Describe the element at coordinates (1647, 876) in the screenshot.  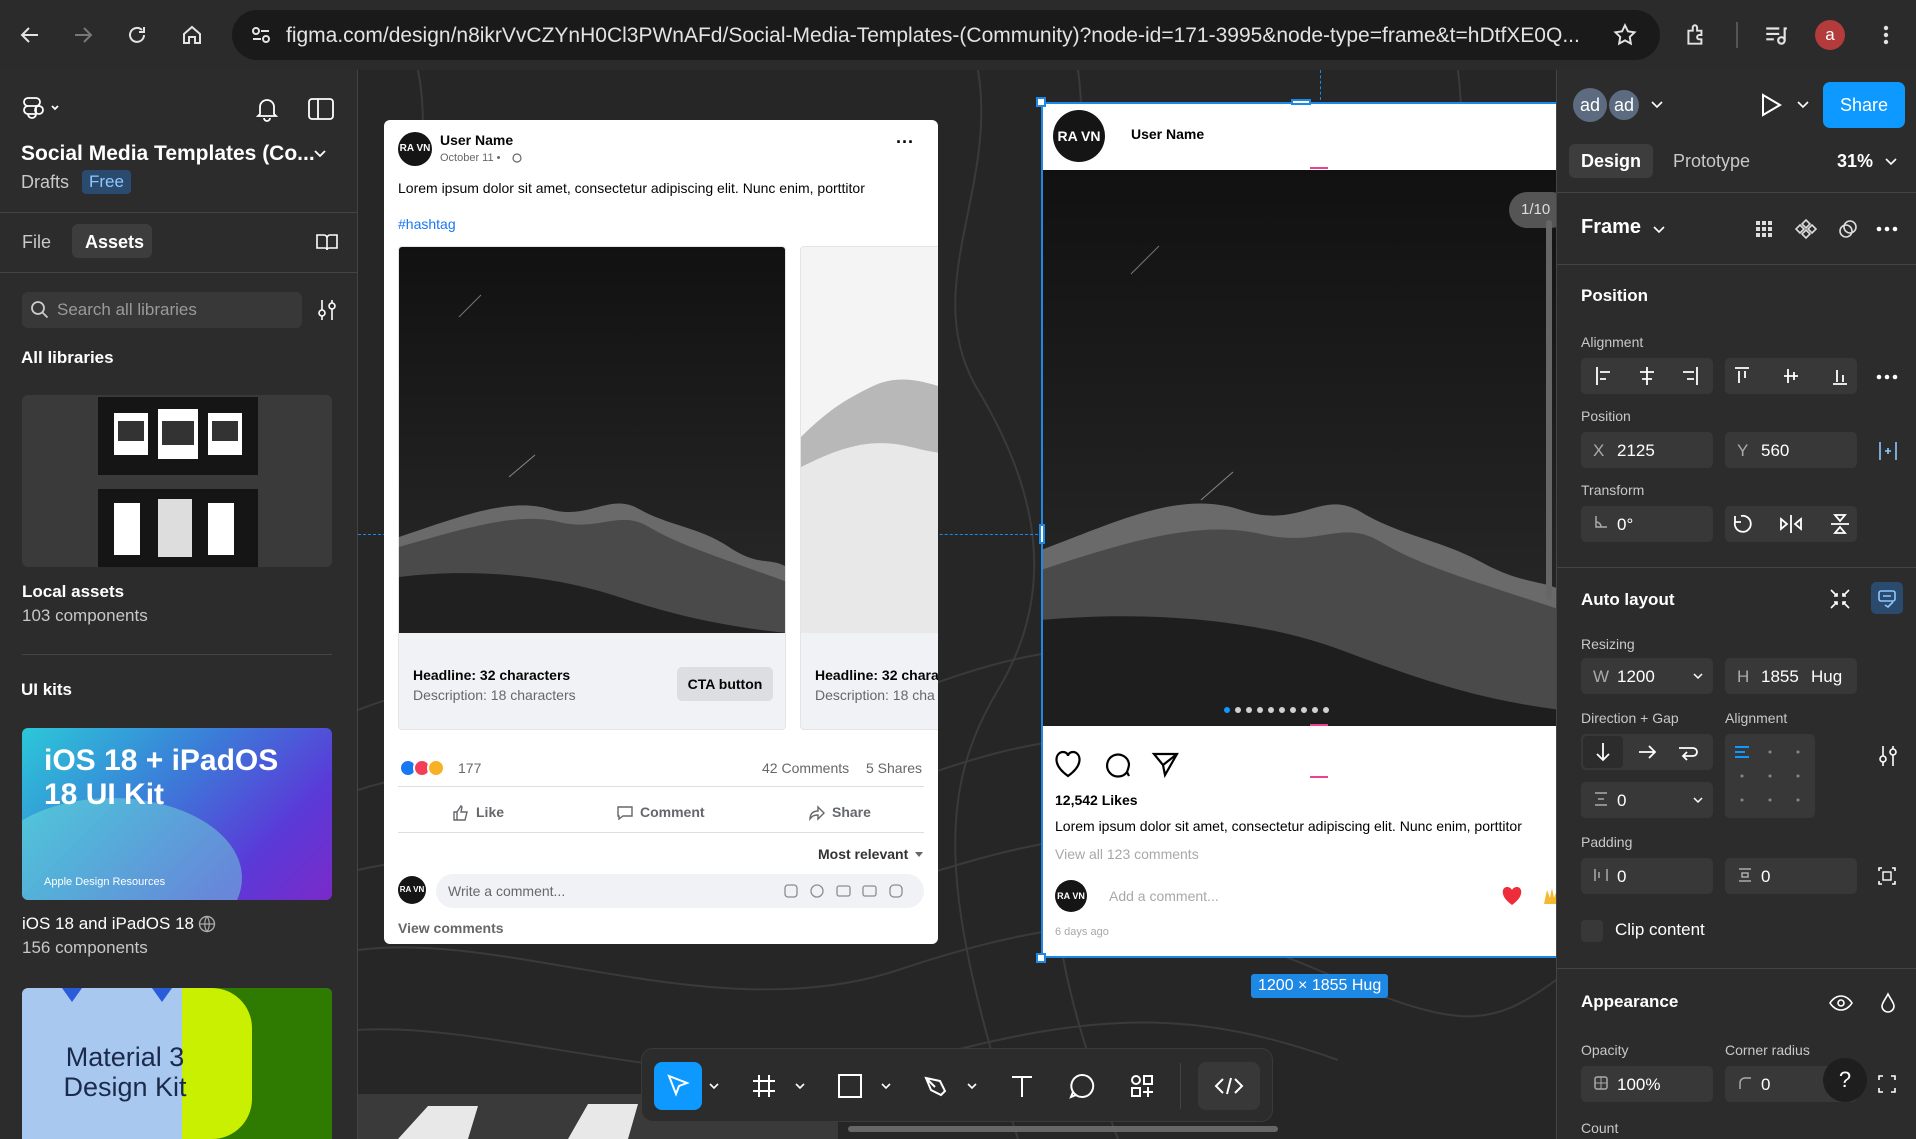
I see `horizontal-padding-input: 0` at that location.